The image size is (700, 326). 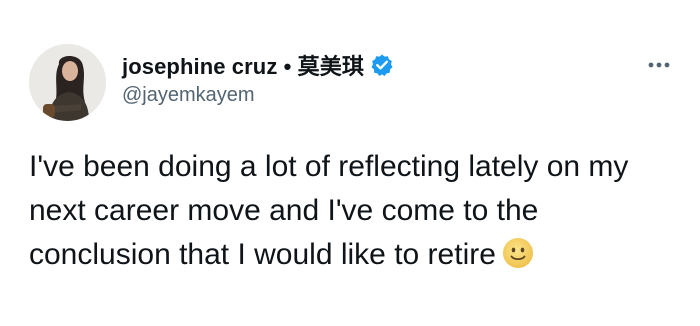 What do you see at coordinates (518, 253) in the screenshot?
I see `slightly-smiling-face-icon` at bounding box center [518, 253].